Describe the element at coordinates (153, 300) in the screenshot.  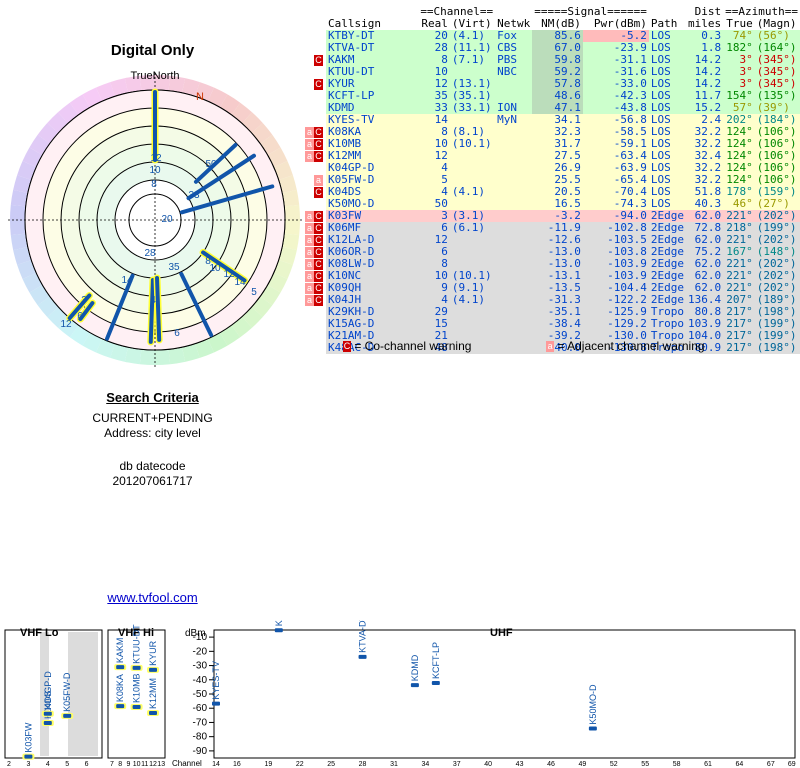
I see `station-ray-label: 4` at that location.